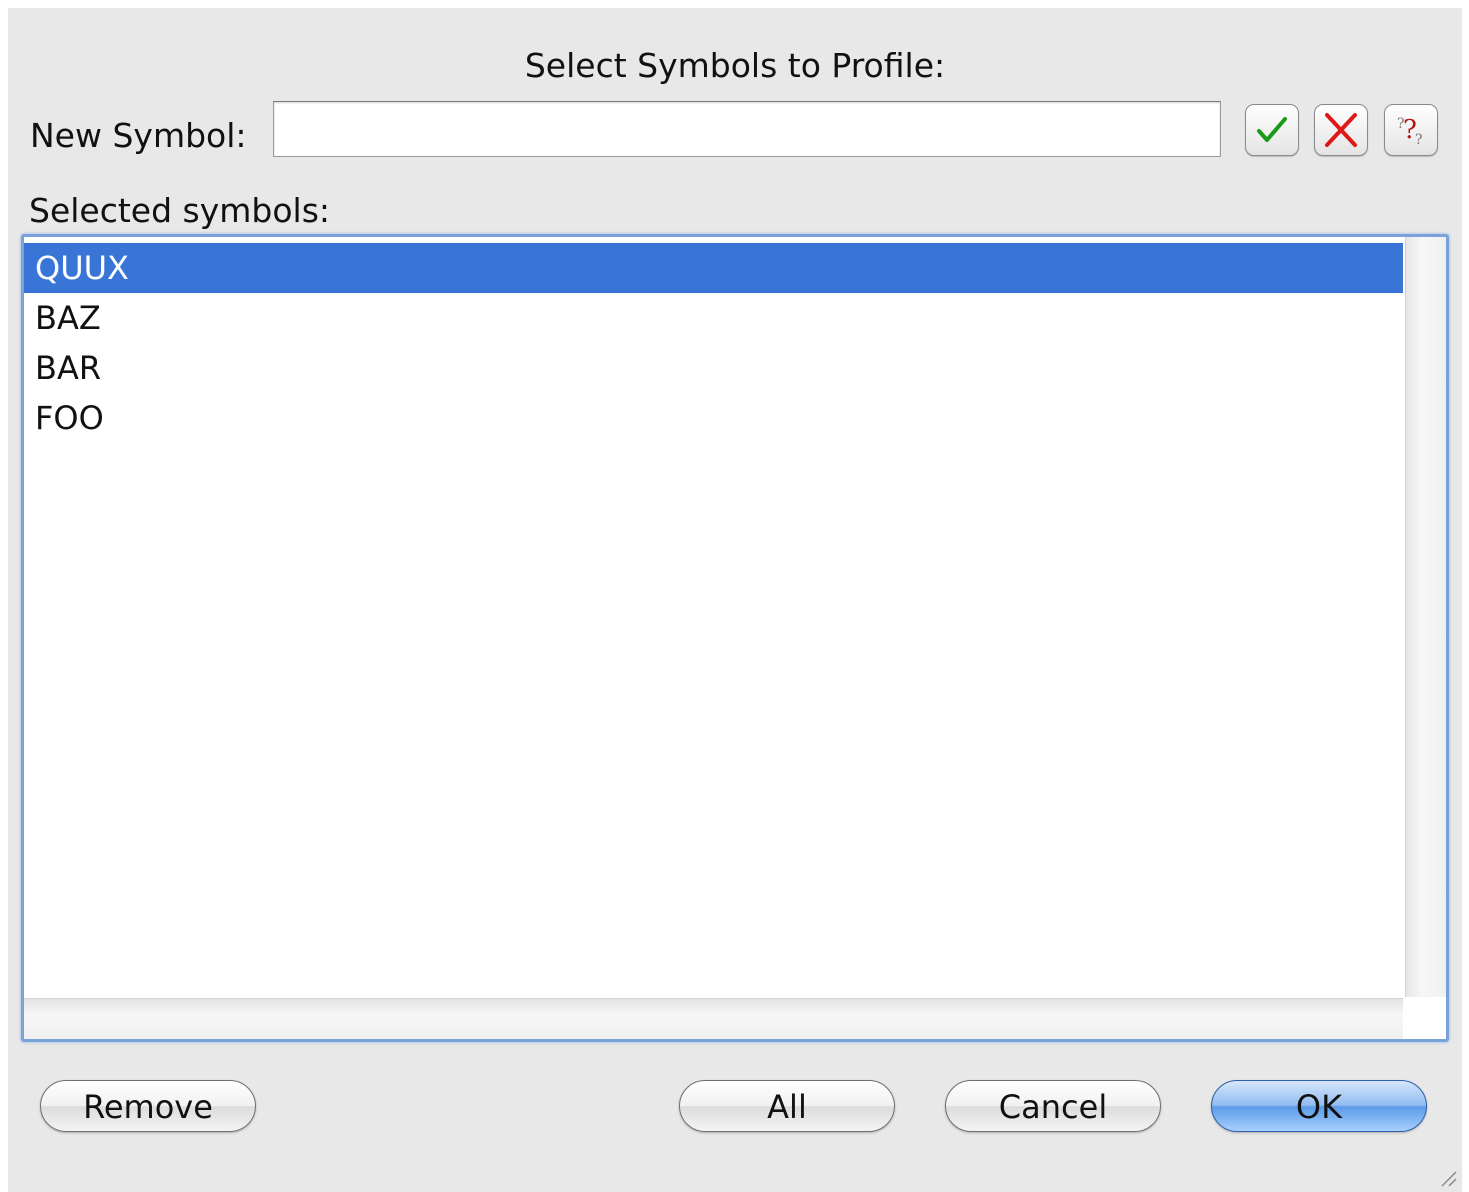 This screenshot has width=1469, height=1192. I want to click on scrollbar-corner, so click(1426, 1019).